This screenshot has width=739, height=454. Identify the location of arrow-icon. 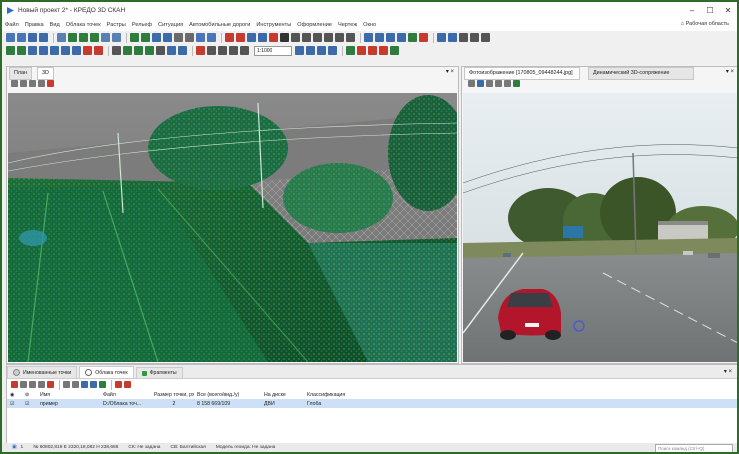
(233, 50).